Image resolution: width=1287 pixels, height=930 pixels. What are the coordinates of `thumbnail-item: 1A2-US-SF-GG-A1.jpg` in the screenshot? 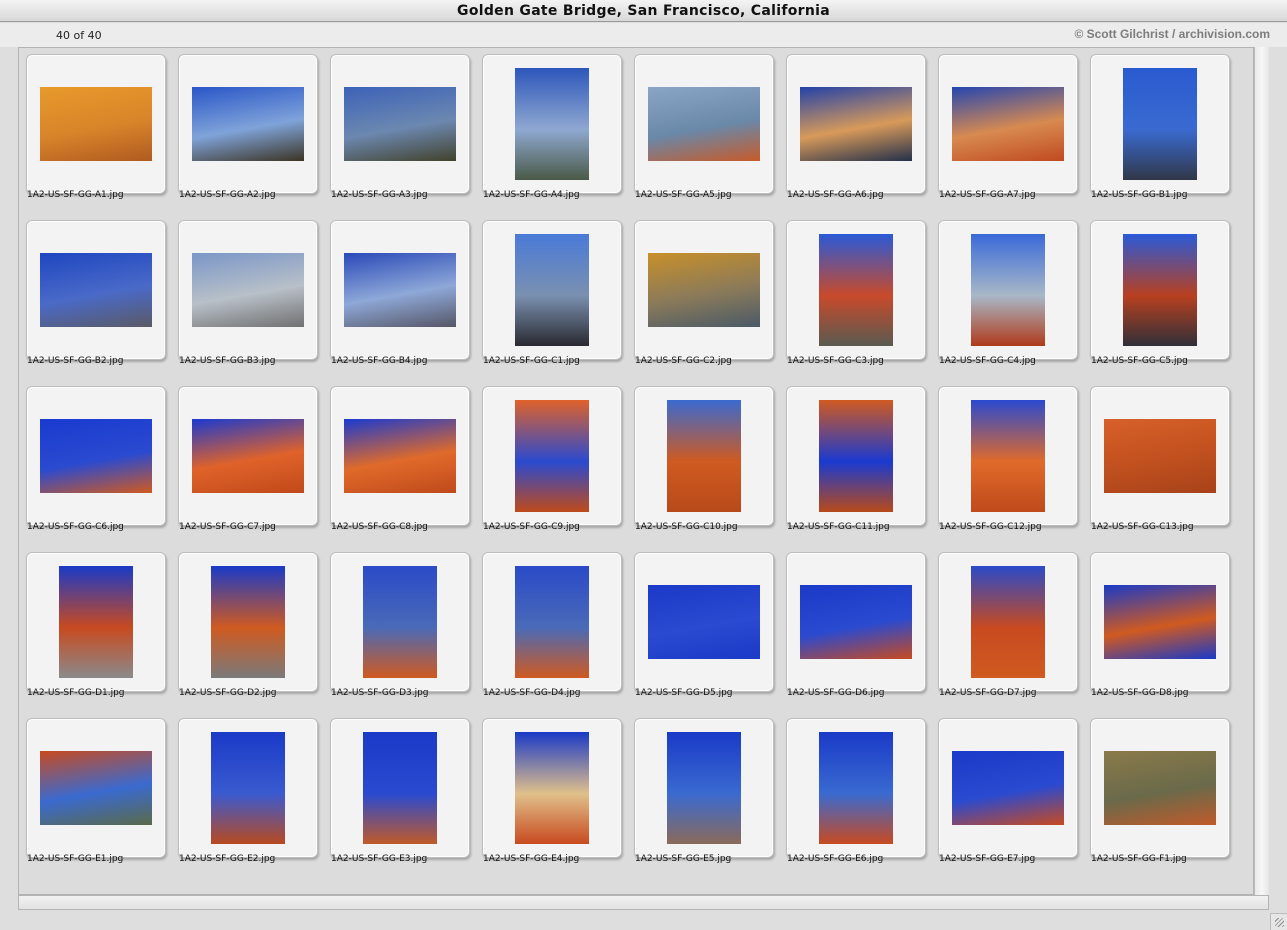 It's located at (96, 131).